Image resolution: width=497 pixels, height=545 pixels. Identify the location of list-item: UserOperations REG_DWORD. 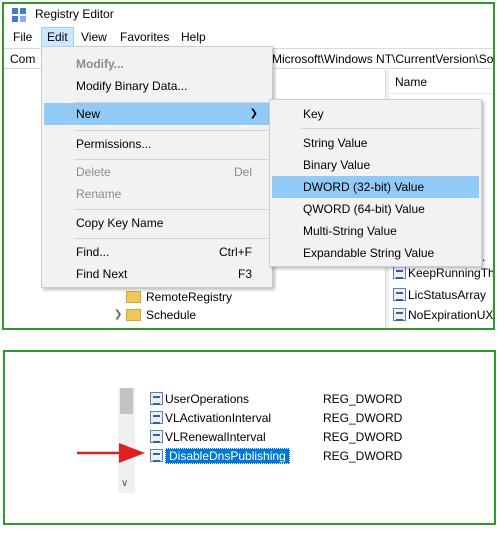
(249, 399).